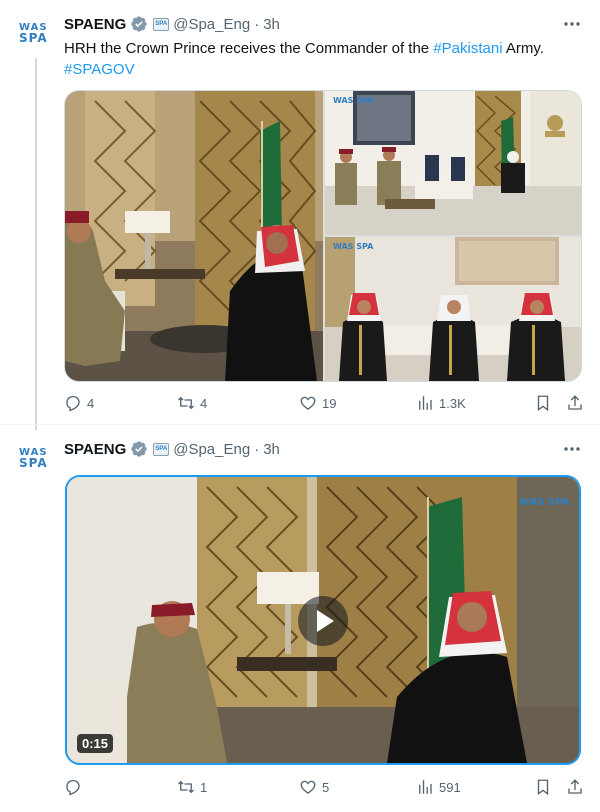 This screenshot has width=600, height=812. Describe the element at coordinates (317, 403) in the screenshot. I see `like-button: 19` at that location.